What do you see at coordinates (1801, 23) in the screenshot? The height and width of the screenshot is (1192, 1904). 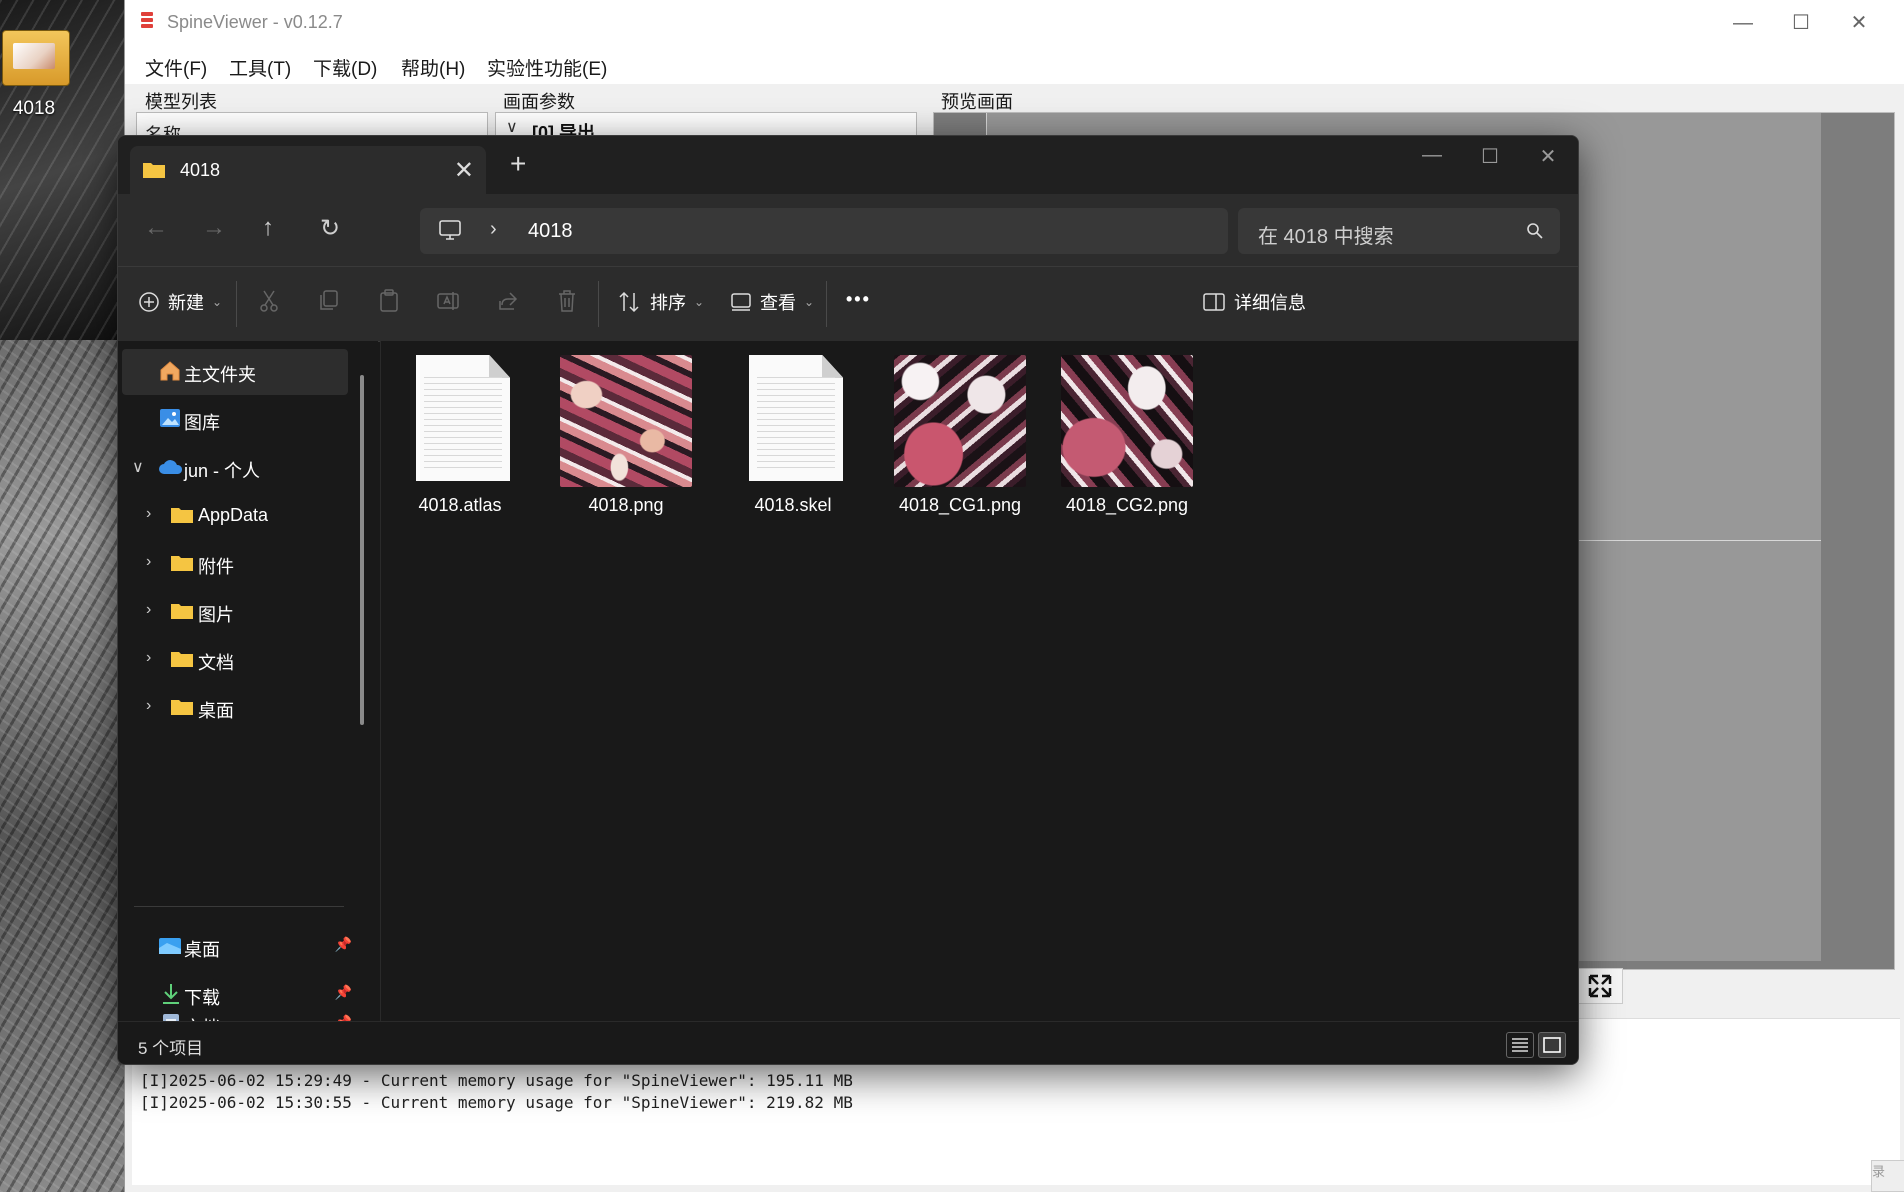 I see `maximize-button: ☐` at bounding box center [1801, 23].